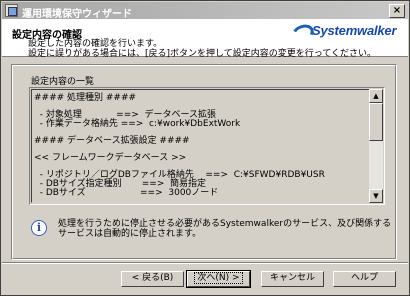 The width and height of the screenshot is (410, 296). I want to click on vertical-scrollbar: ▲ ▼, so click(376, 146).